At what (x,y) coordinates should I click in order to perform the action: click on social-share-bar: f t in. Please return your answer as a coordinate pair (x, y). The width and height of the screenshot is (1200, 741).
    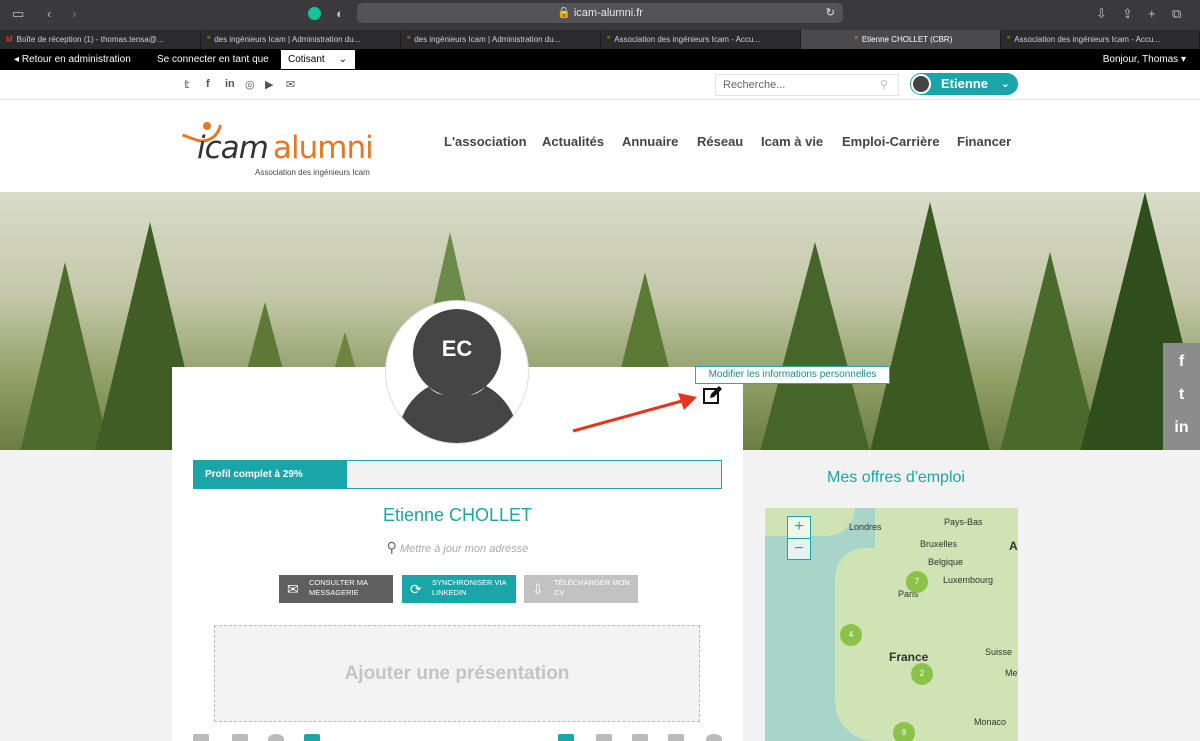
    Looking at the image, I should click on (1181, 396).